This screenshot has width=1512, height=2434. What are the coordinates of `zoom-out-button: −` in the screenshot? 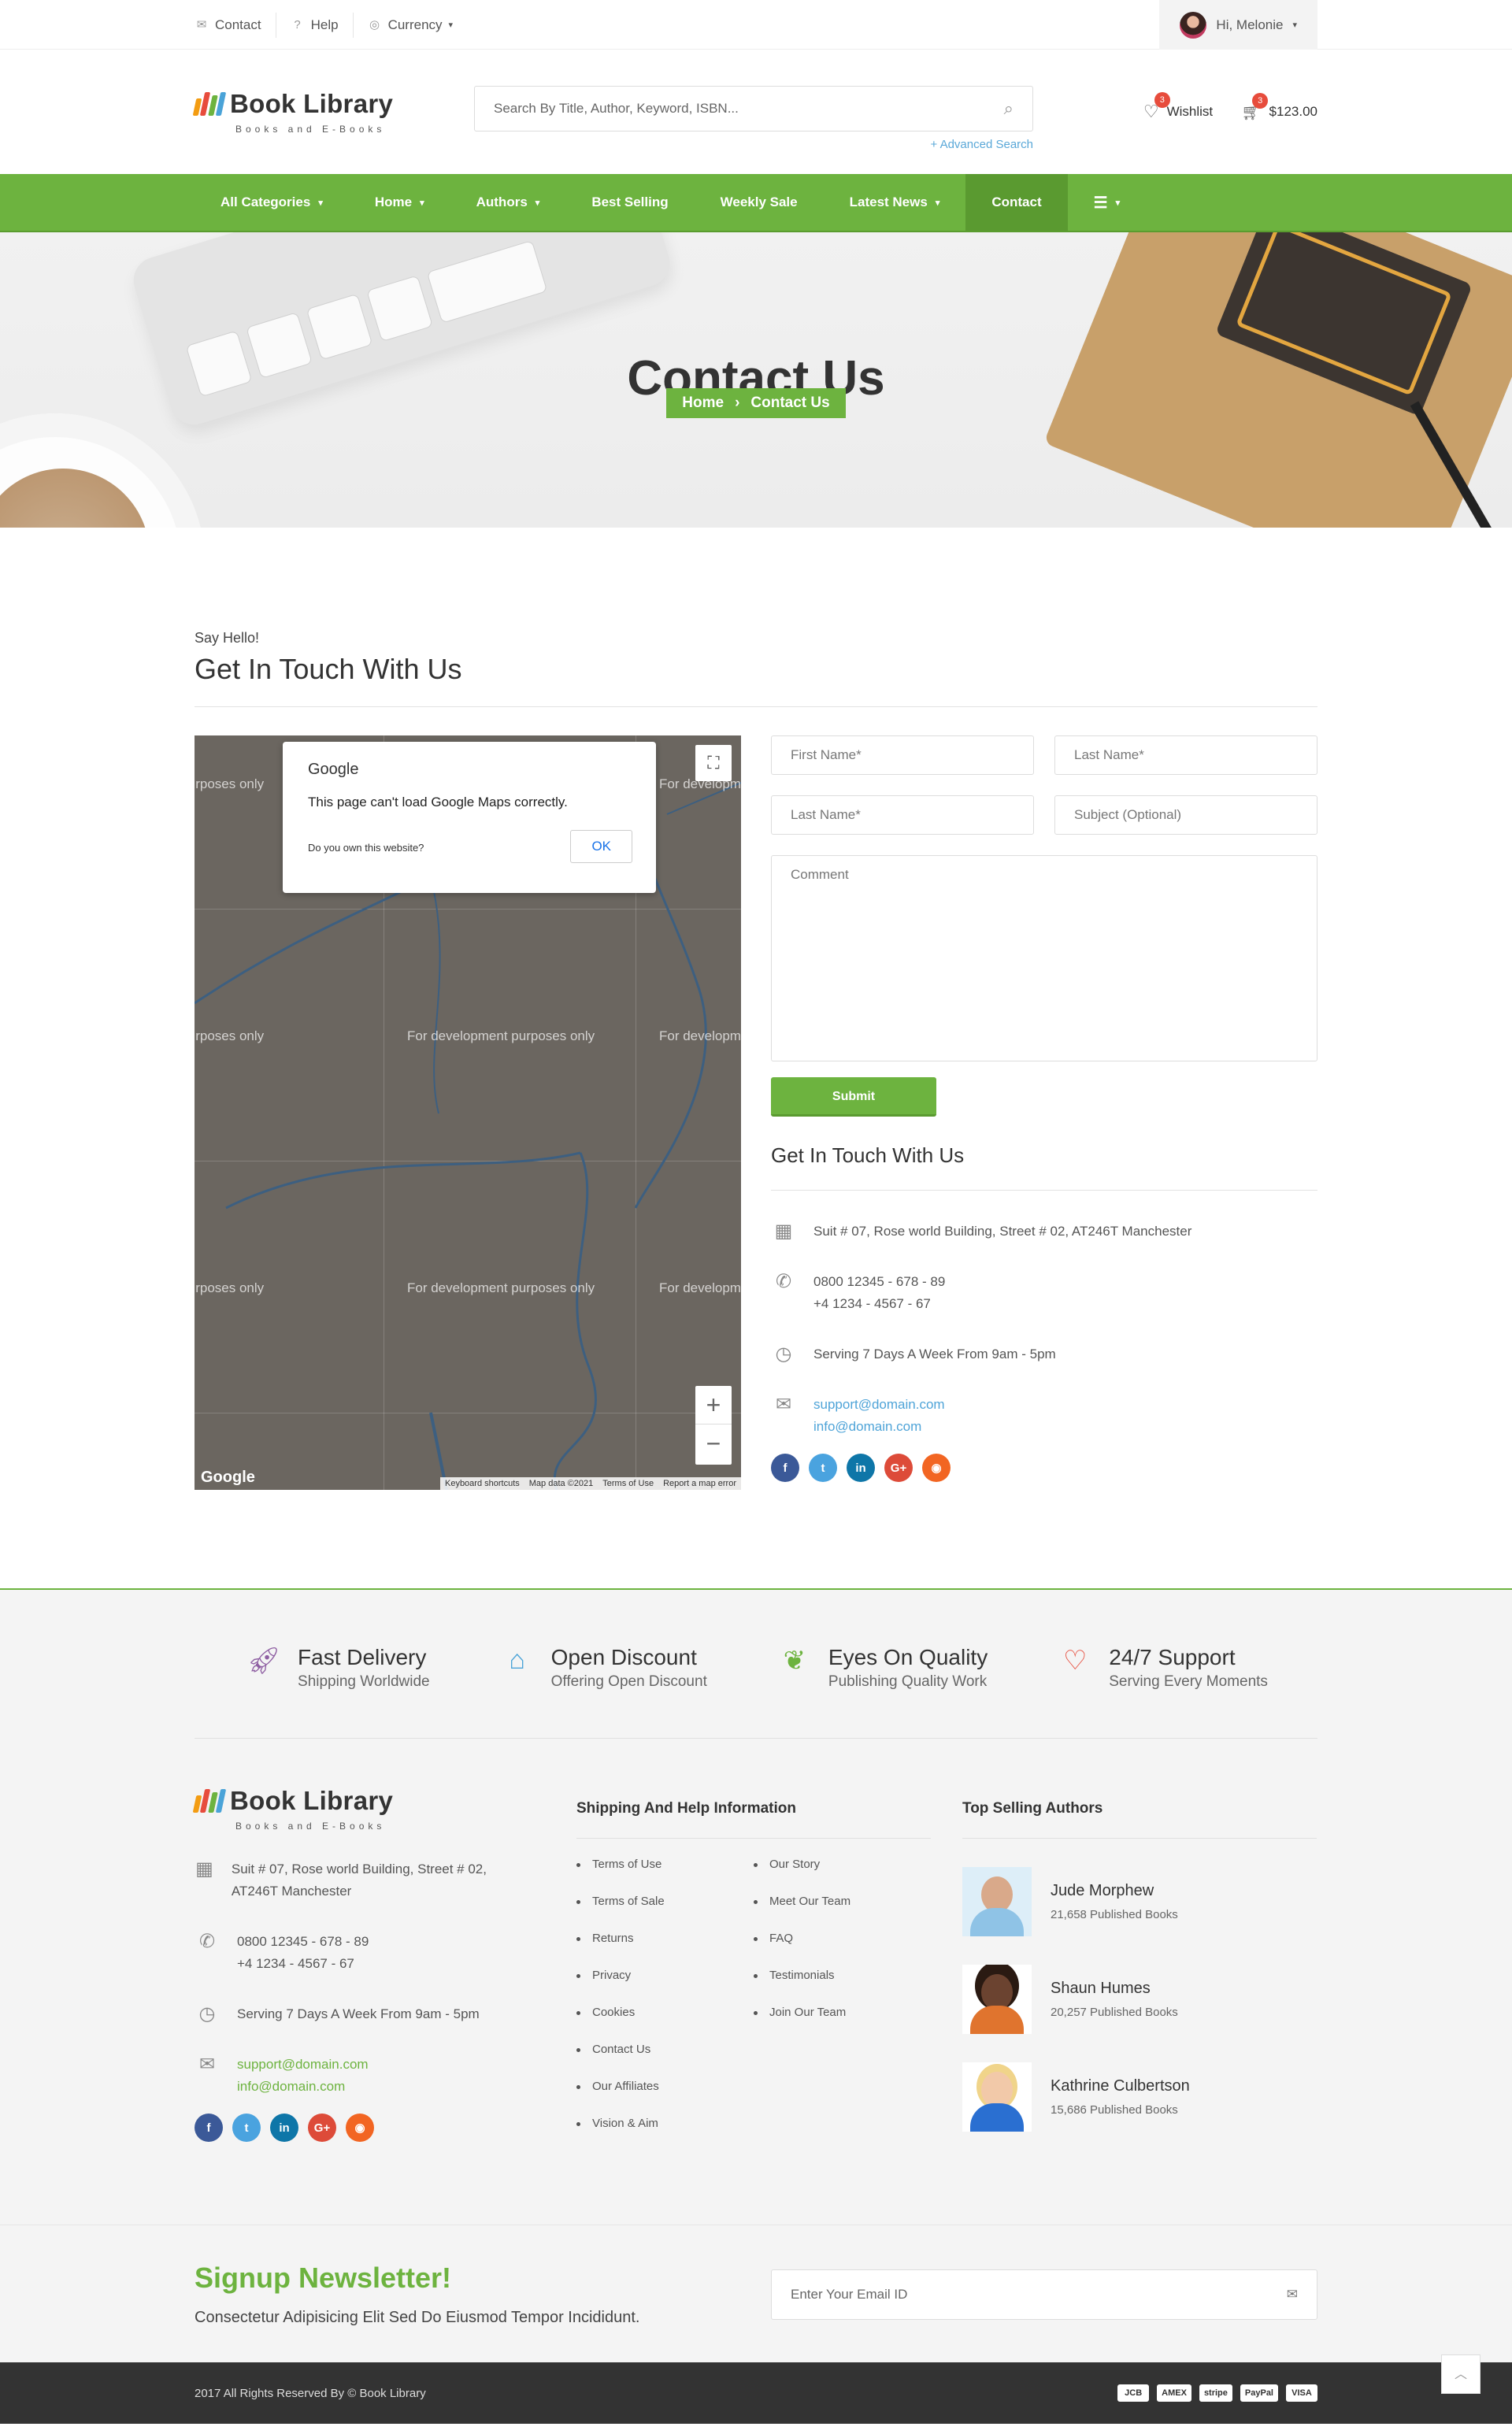 It's located at (713, 1443).